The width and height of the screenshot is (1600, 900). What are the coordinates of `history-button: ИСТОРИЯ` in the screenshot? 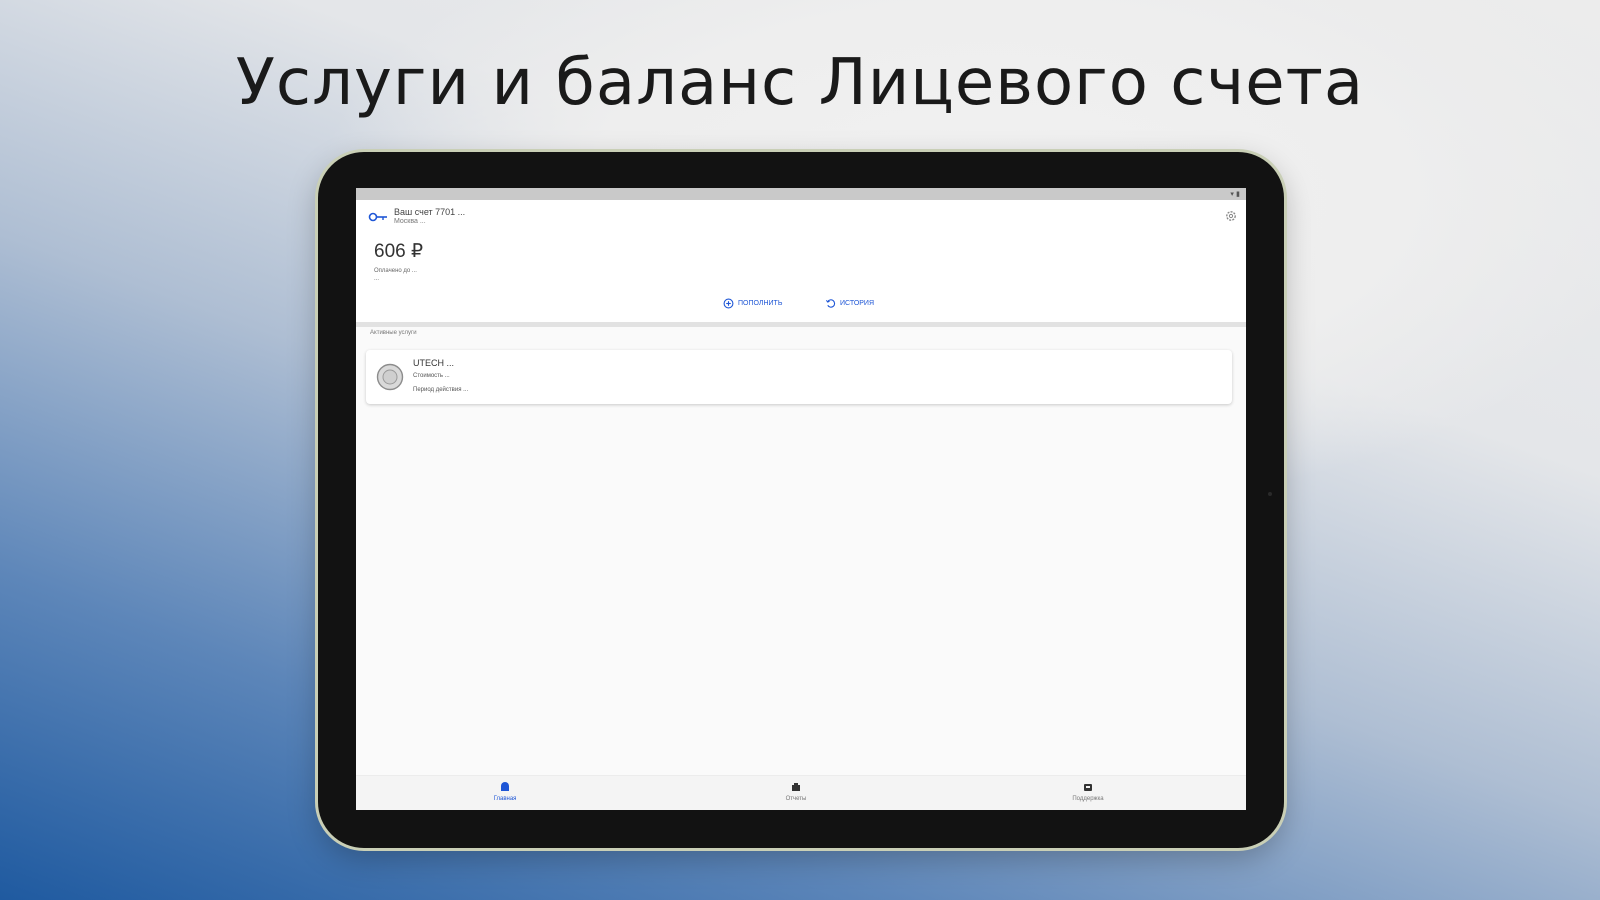 It's located at (849, 303).